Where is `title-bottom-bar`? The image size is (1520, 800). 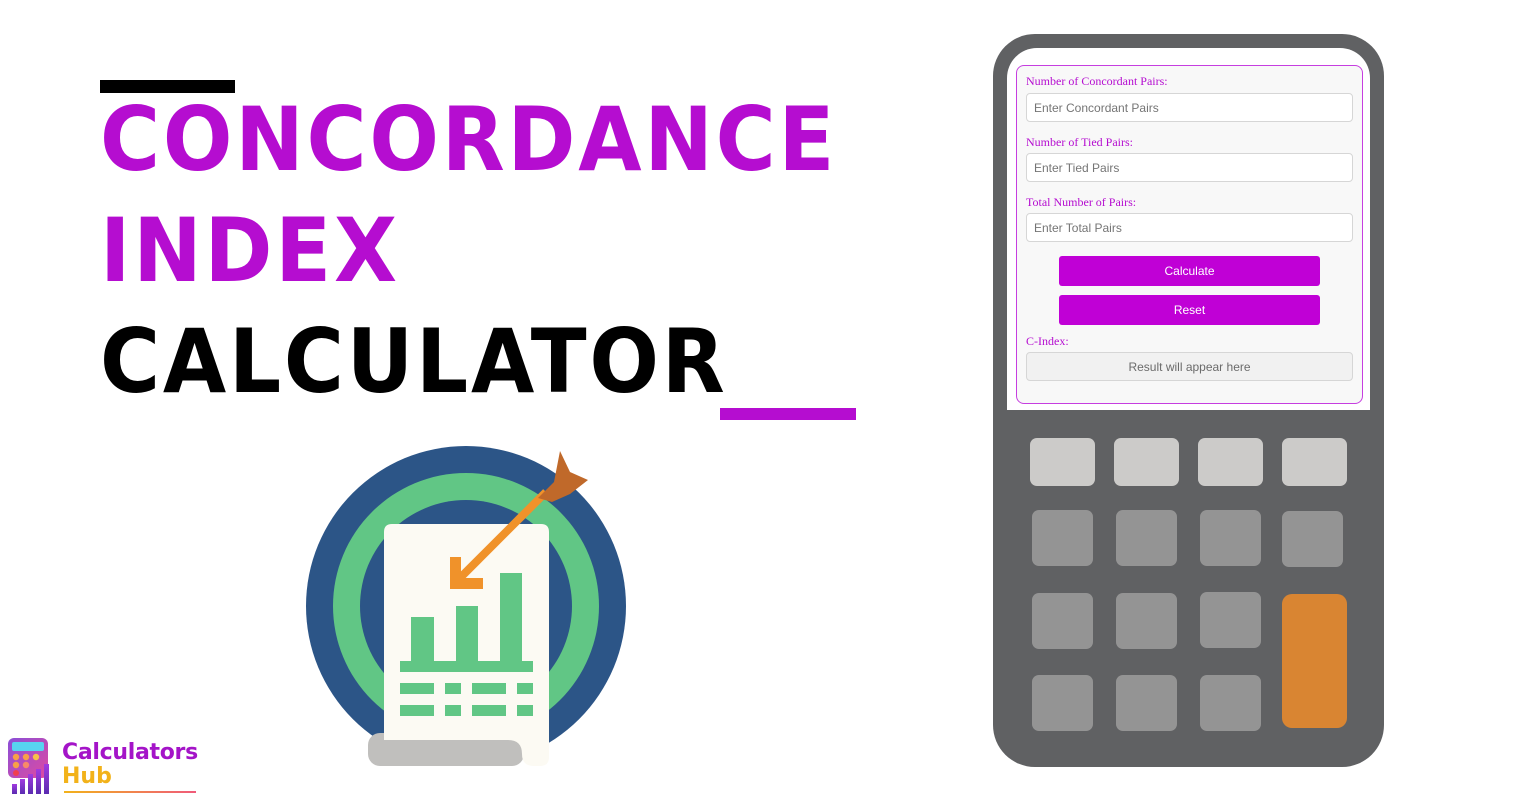
title-bottom-bar is located at coordinates (788, 414).